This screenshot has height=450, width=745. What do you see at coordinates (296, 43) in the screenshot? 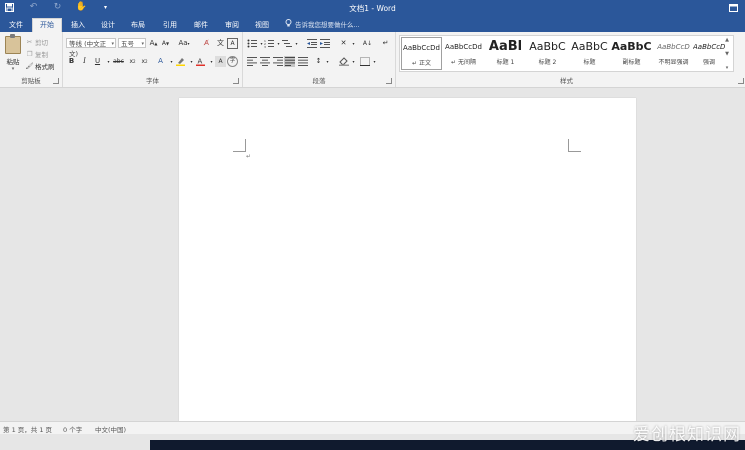
I see `multilevel-dropdown-icon: ▾` at bounding box center [296, 43].